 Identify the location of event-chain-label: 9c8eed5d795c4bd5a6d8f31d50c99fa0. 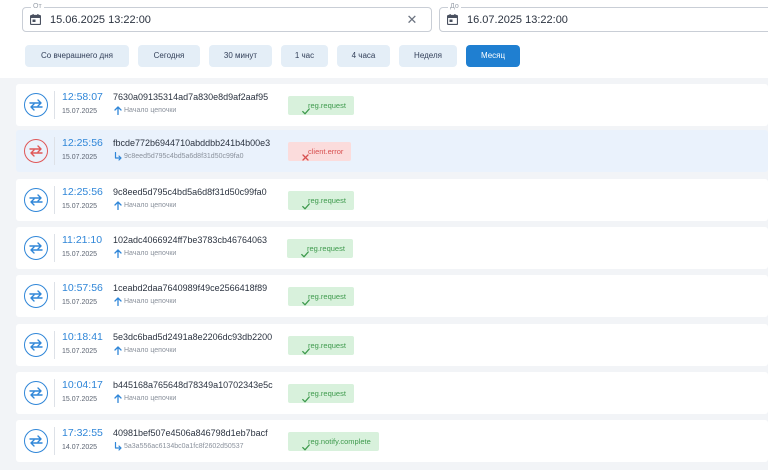
(184, 156).